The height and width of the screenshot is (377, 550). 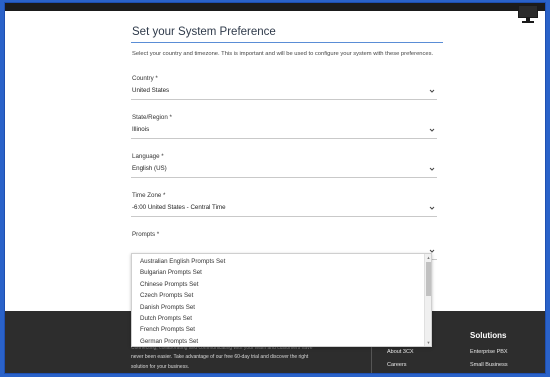 I want to click on monitor-icon, so click(x=528, y=14).